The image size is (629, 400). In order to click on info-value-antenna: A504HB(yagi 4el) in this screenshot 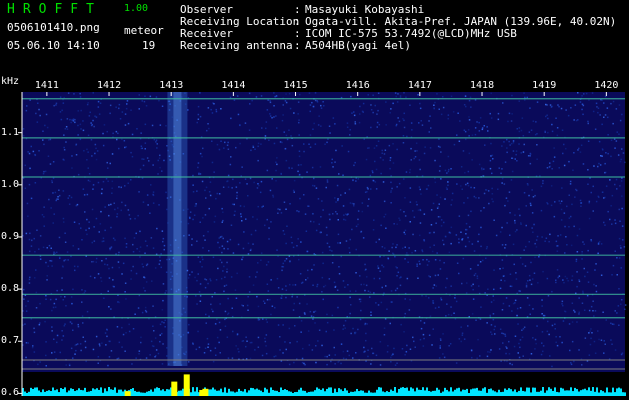, I will do `click(358, 45)`.